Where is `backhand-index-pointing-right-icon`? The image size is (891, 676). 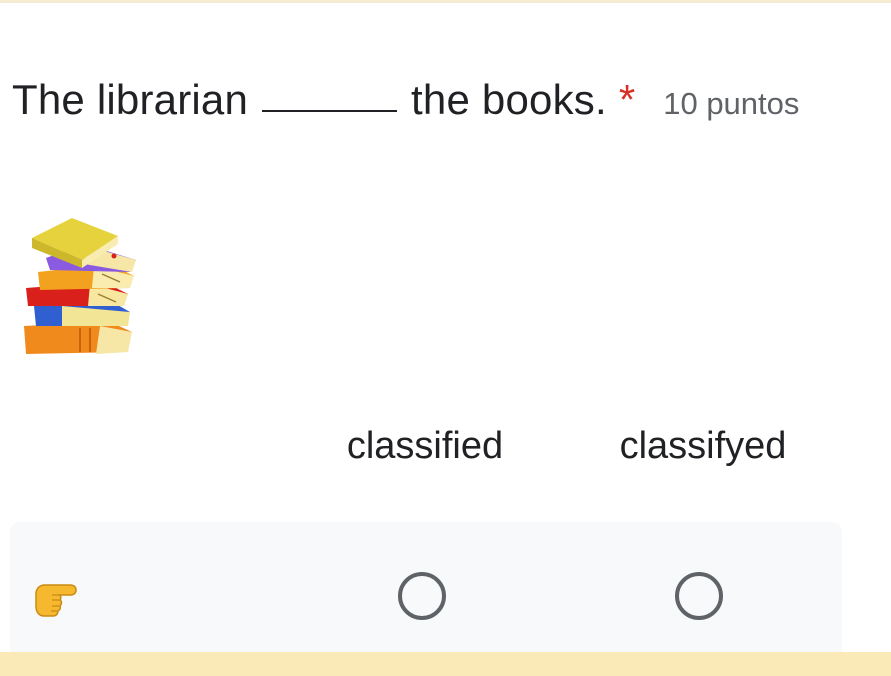 backhand-index-pointing-right-icon is located at coordinates (55, 597).